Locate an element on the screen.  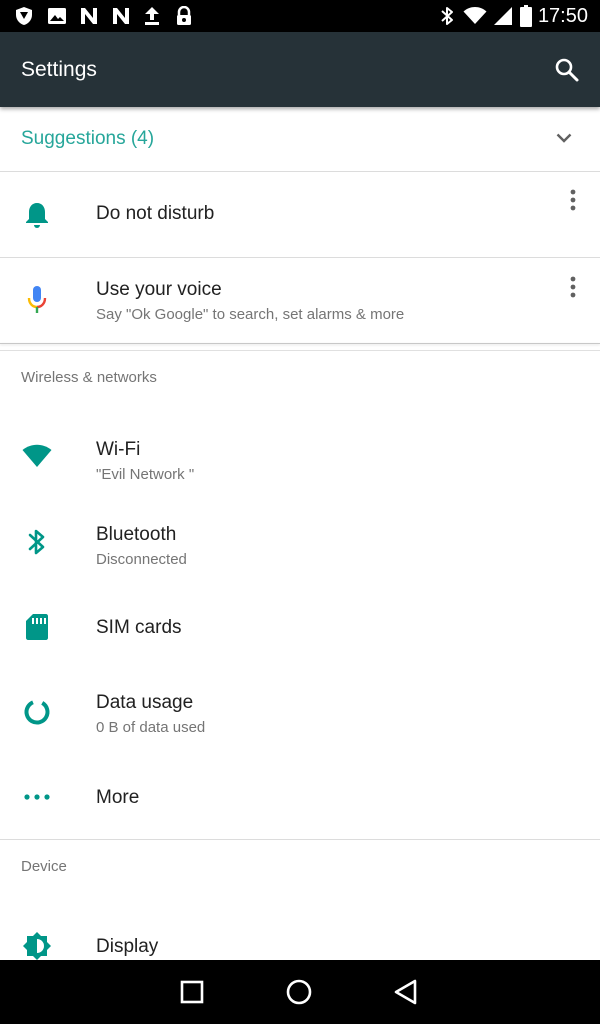
settings-item-sim-cards: SIM cards is located at coordinates (300, 623).